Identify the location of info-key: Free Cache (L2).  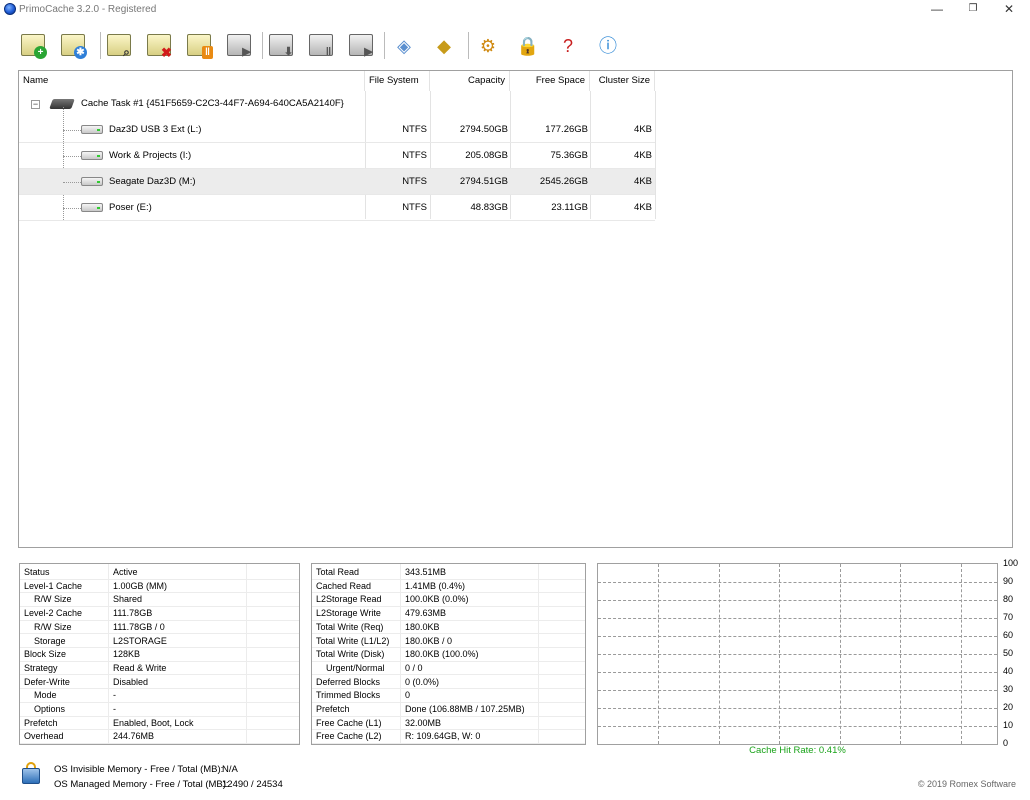
(349, 736).